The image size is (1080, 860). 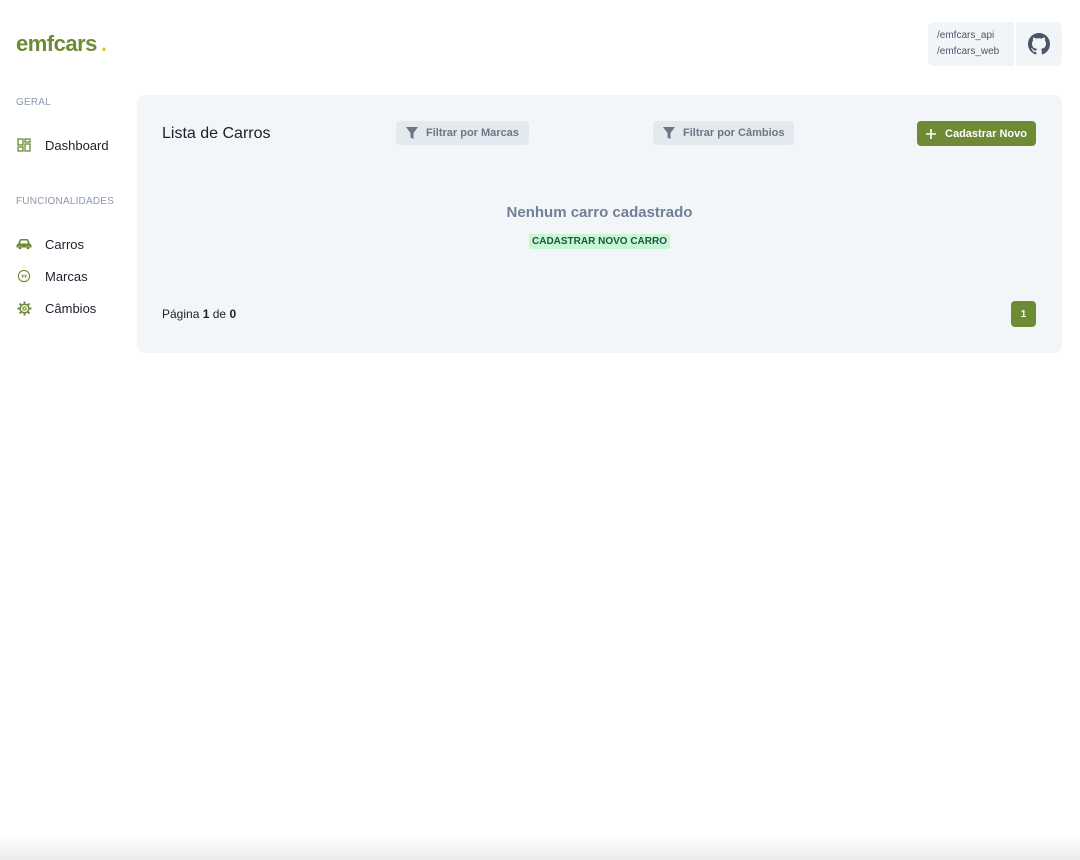 I want to click on sidebar-item-cambios: Câmbios, so click(x=56, y=308).